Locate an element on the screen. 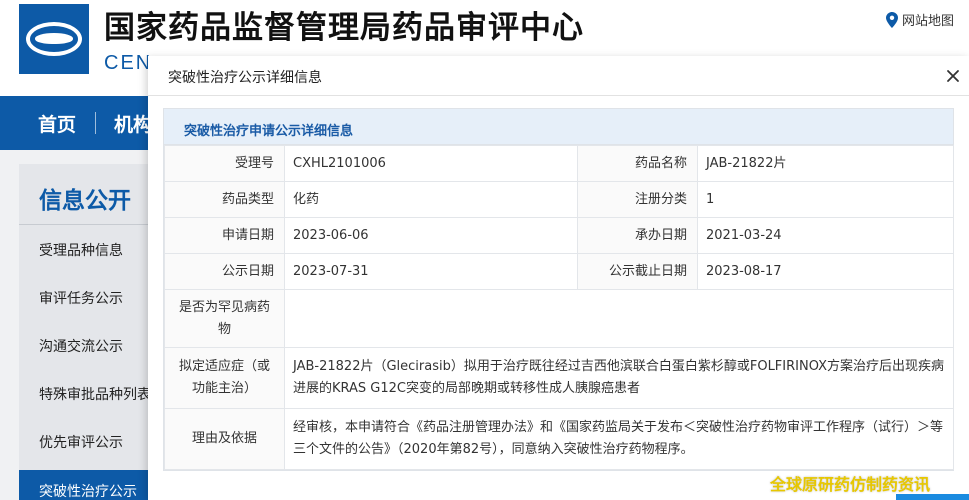  sidebar-item-breakthrough-therapy: 突破性治疗公示 is located at coordinates (86, 485).